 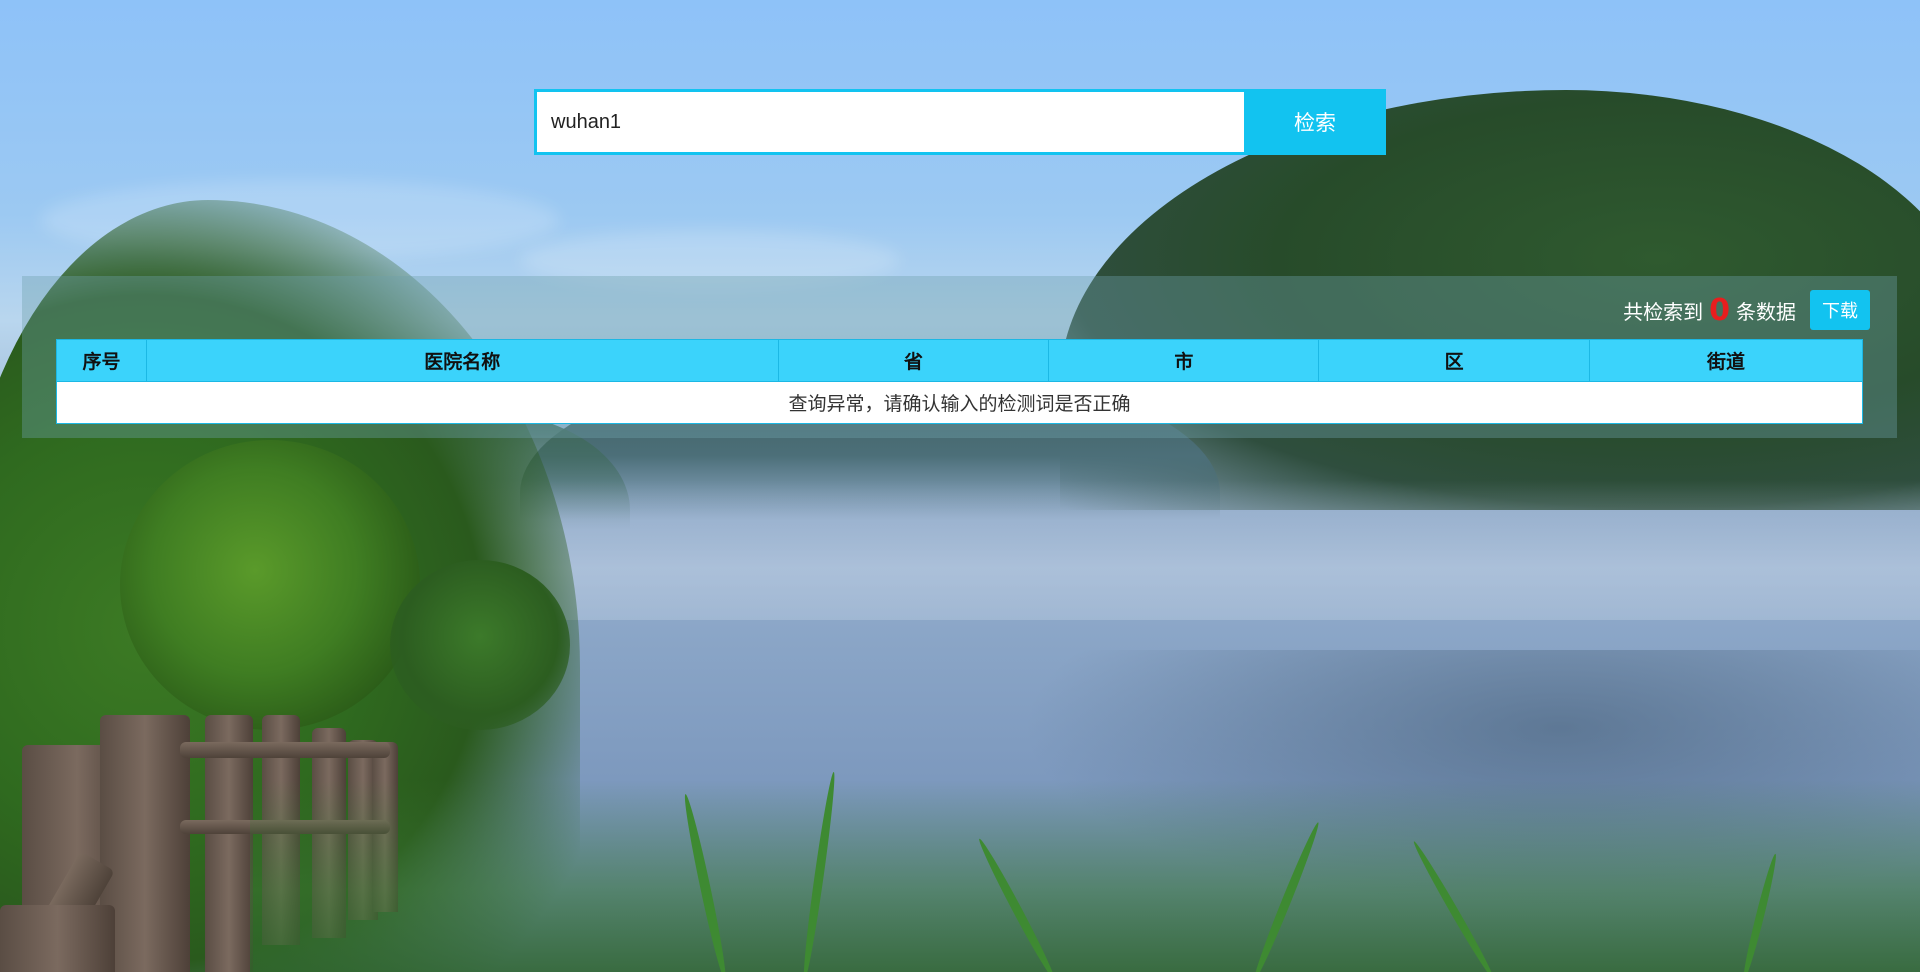 I want to click on table-header-row: 序号 医院名称 省 市 区 街道, so click(x=959, y=360).